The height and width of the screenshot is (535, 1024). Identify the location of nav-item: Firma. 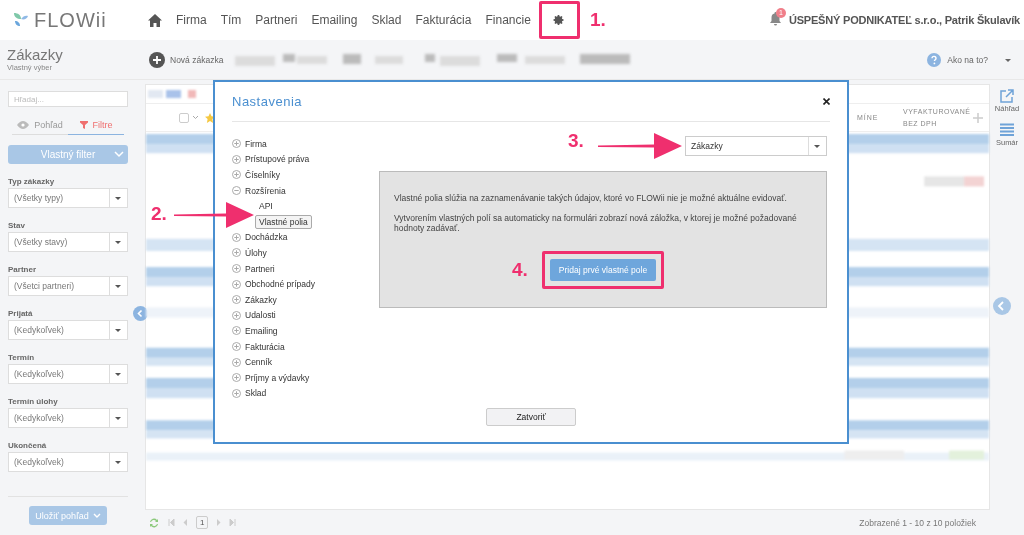
(191, 20).